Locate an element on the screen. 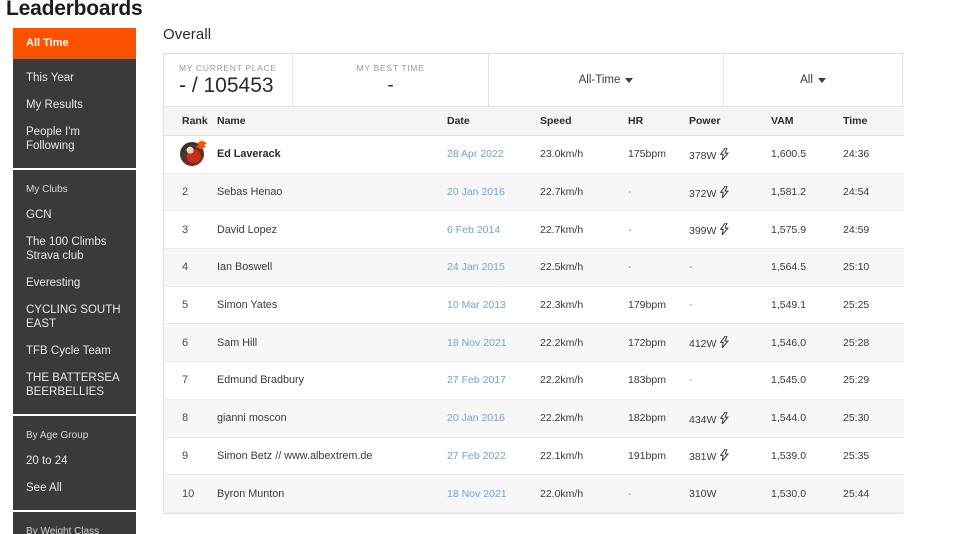 This screenshot has width=970, height=534. club-filter-control: All is located at coordinates (813, 80).